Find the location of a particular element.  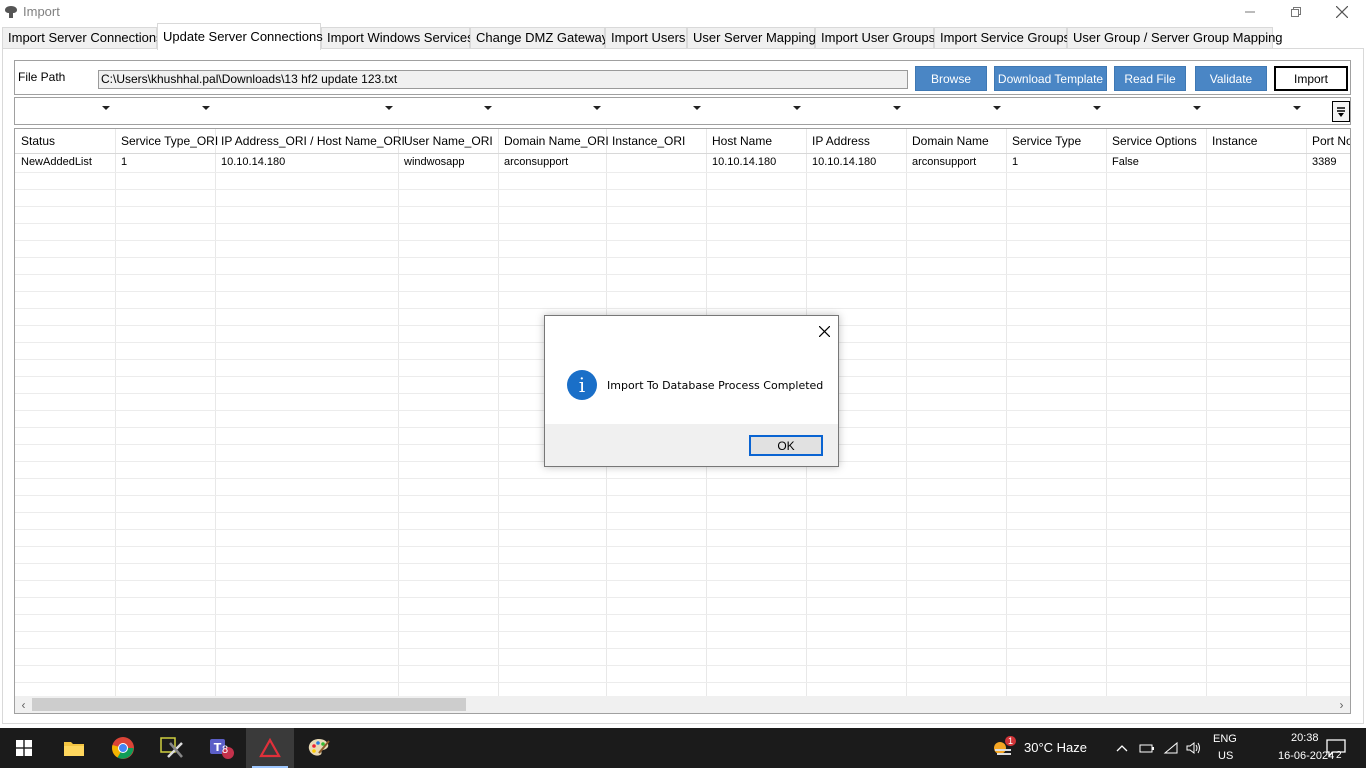

file-path-label: File Path is located at coordinates (42, 77).